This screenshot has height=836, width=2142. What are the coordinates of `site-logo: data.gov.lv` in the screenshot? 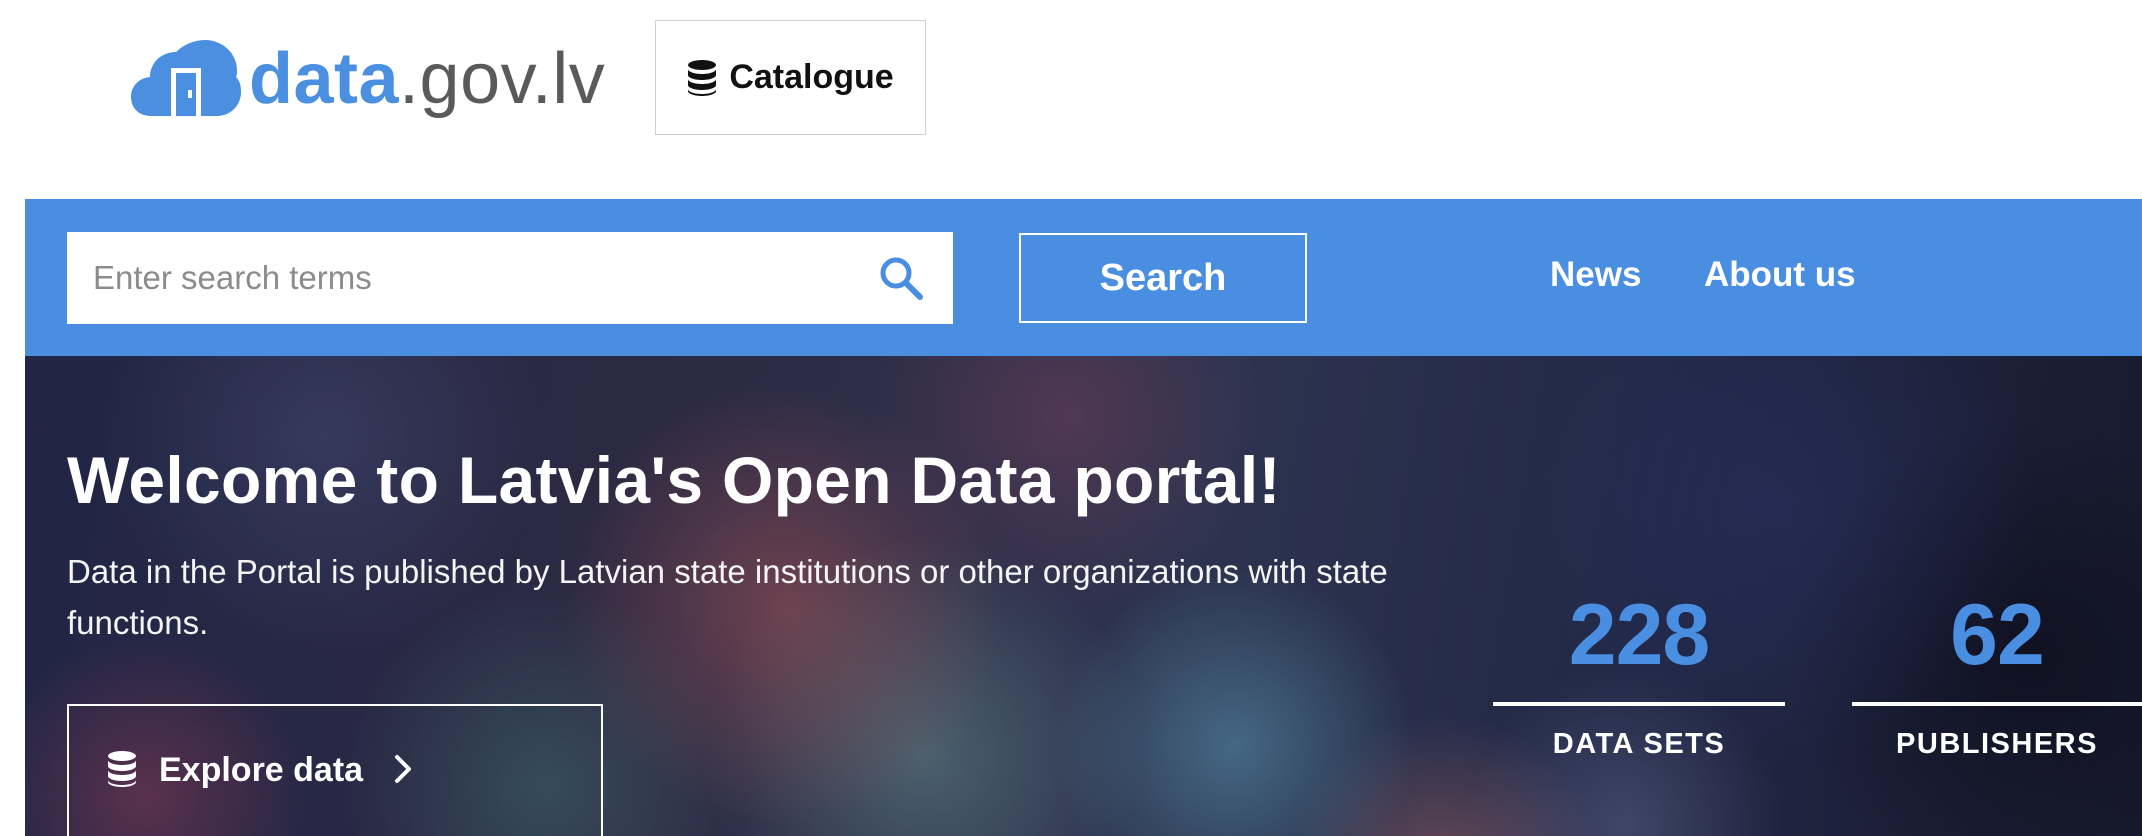 It's located at (368, 79).